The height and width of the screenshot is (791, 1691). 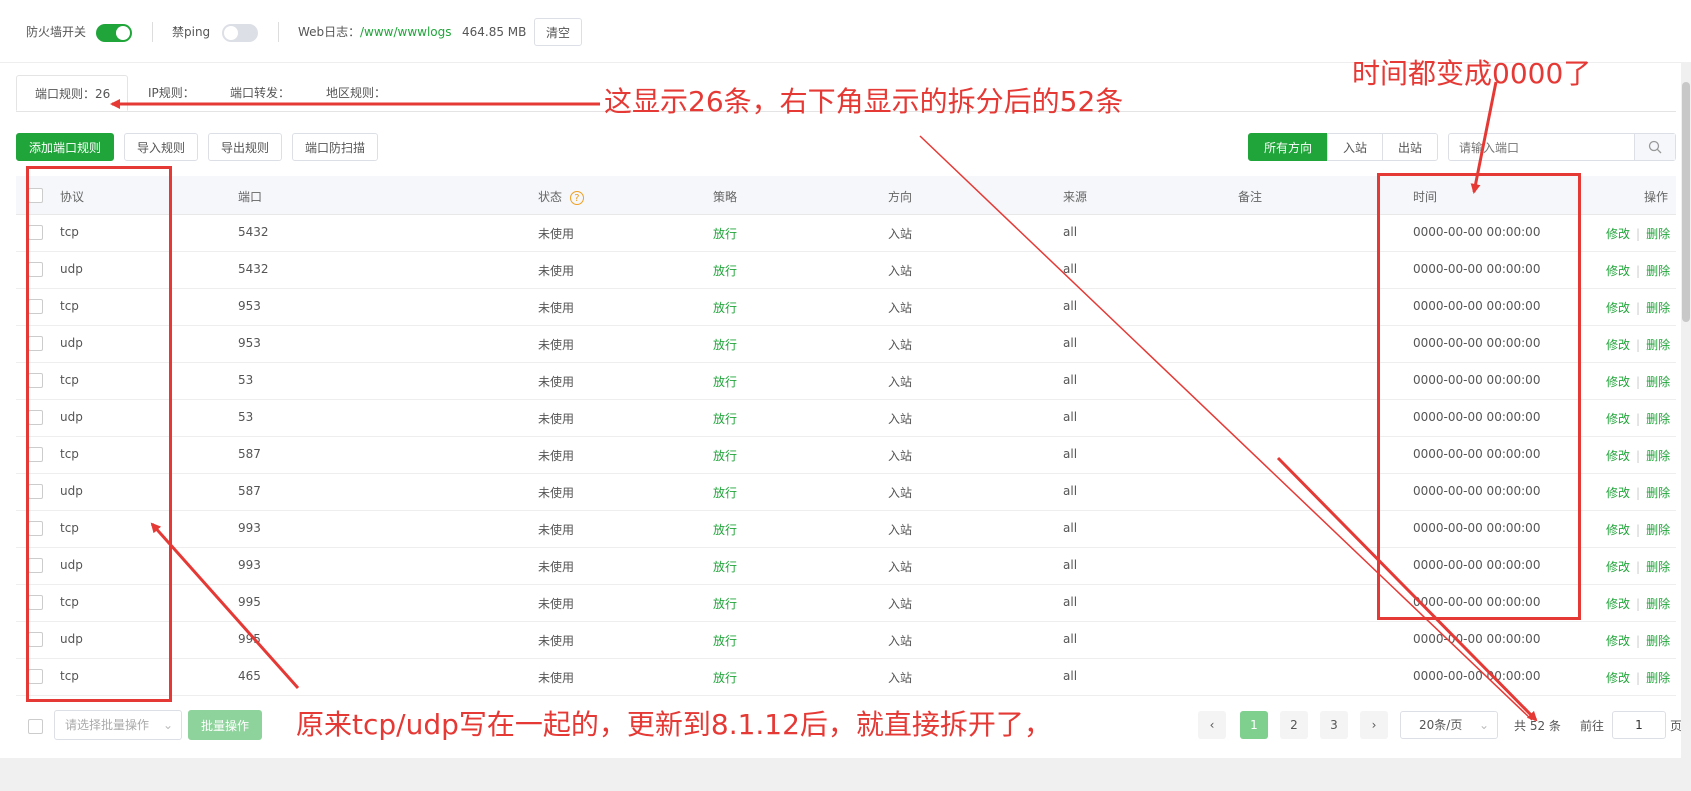 I want to click on annotation-box-protocol, so click(x=99, y=434).